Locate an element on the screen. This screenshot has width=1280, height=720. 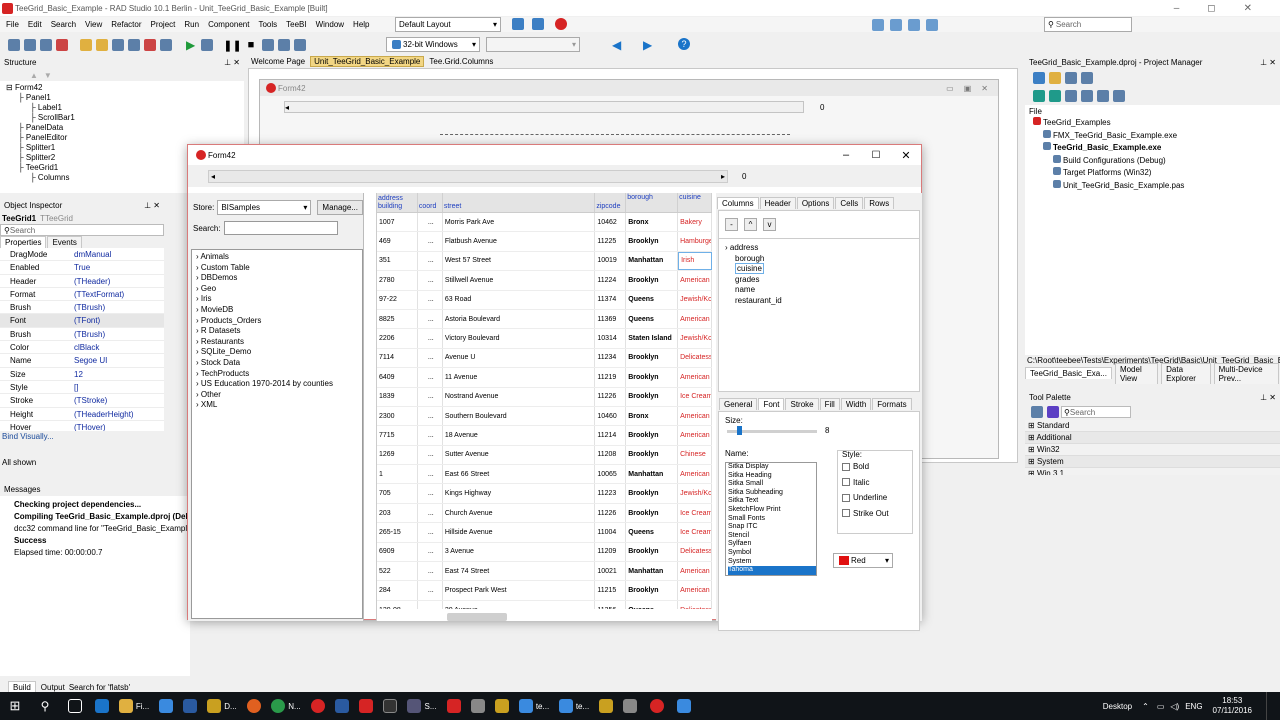
table-cell: 705 is located at coordinates (397, 493).